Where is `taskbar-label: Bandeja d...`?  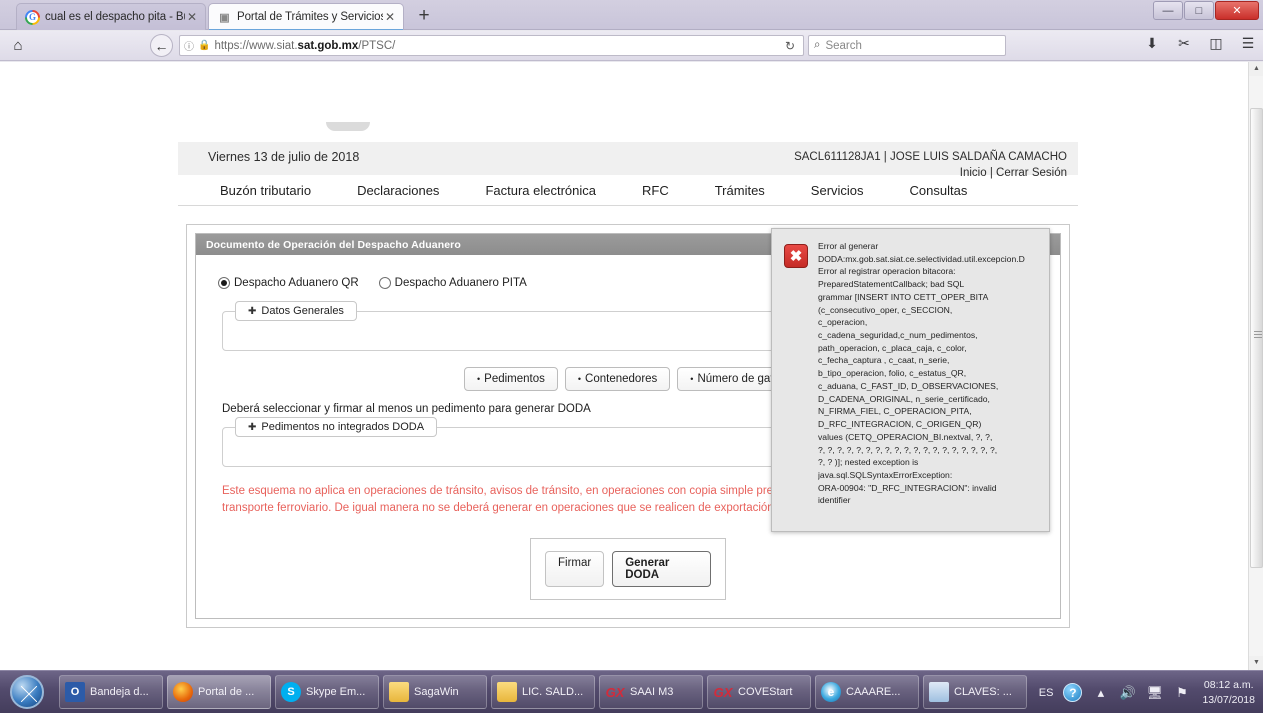
taskbar-label: Bandeja d... is located at coordinates (119, 692).